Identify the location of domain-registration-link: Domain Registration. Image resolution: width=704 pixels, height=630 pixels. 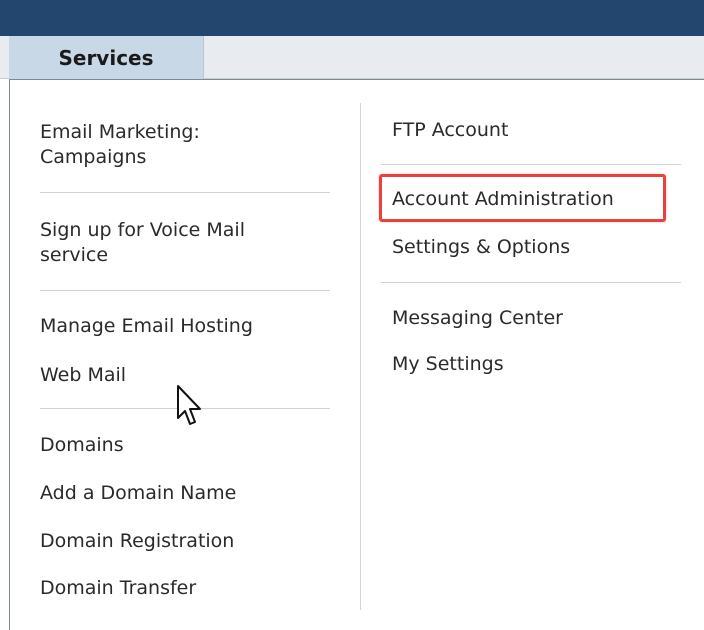
(137, 541).